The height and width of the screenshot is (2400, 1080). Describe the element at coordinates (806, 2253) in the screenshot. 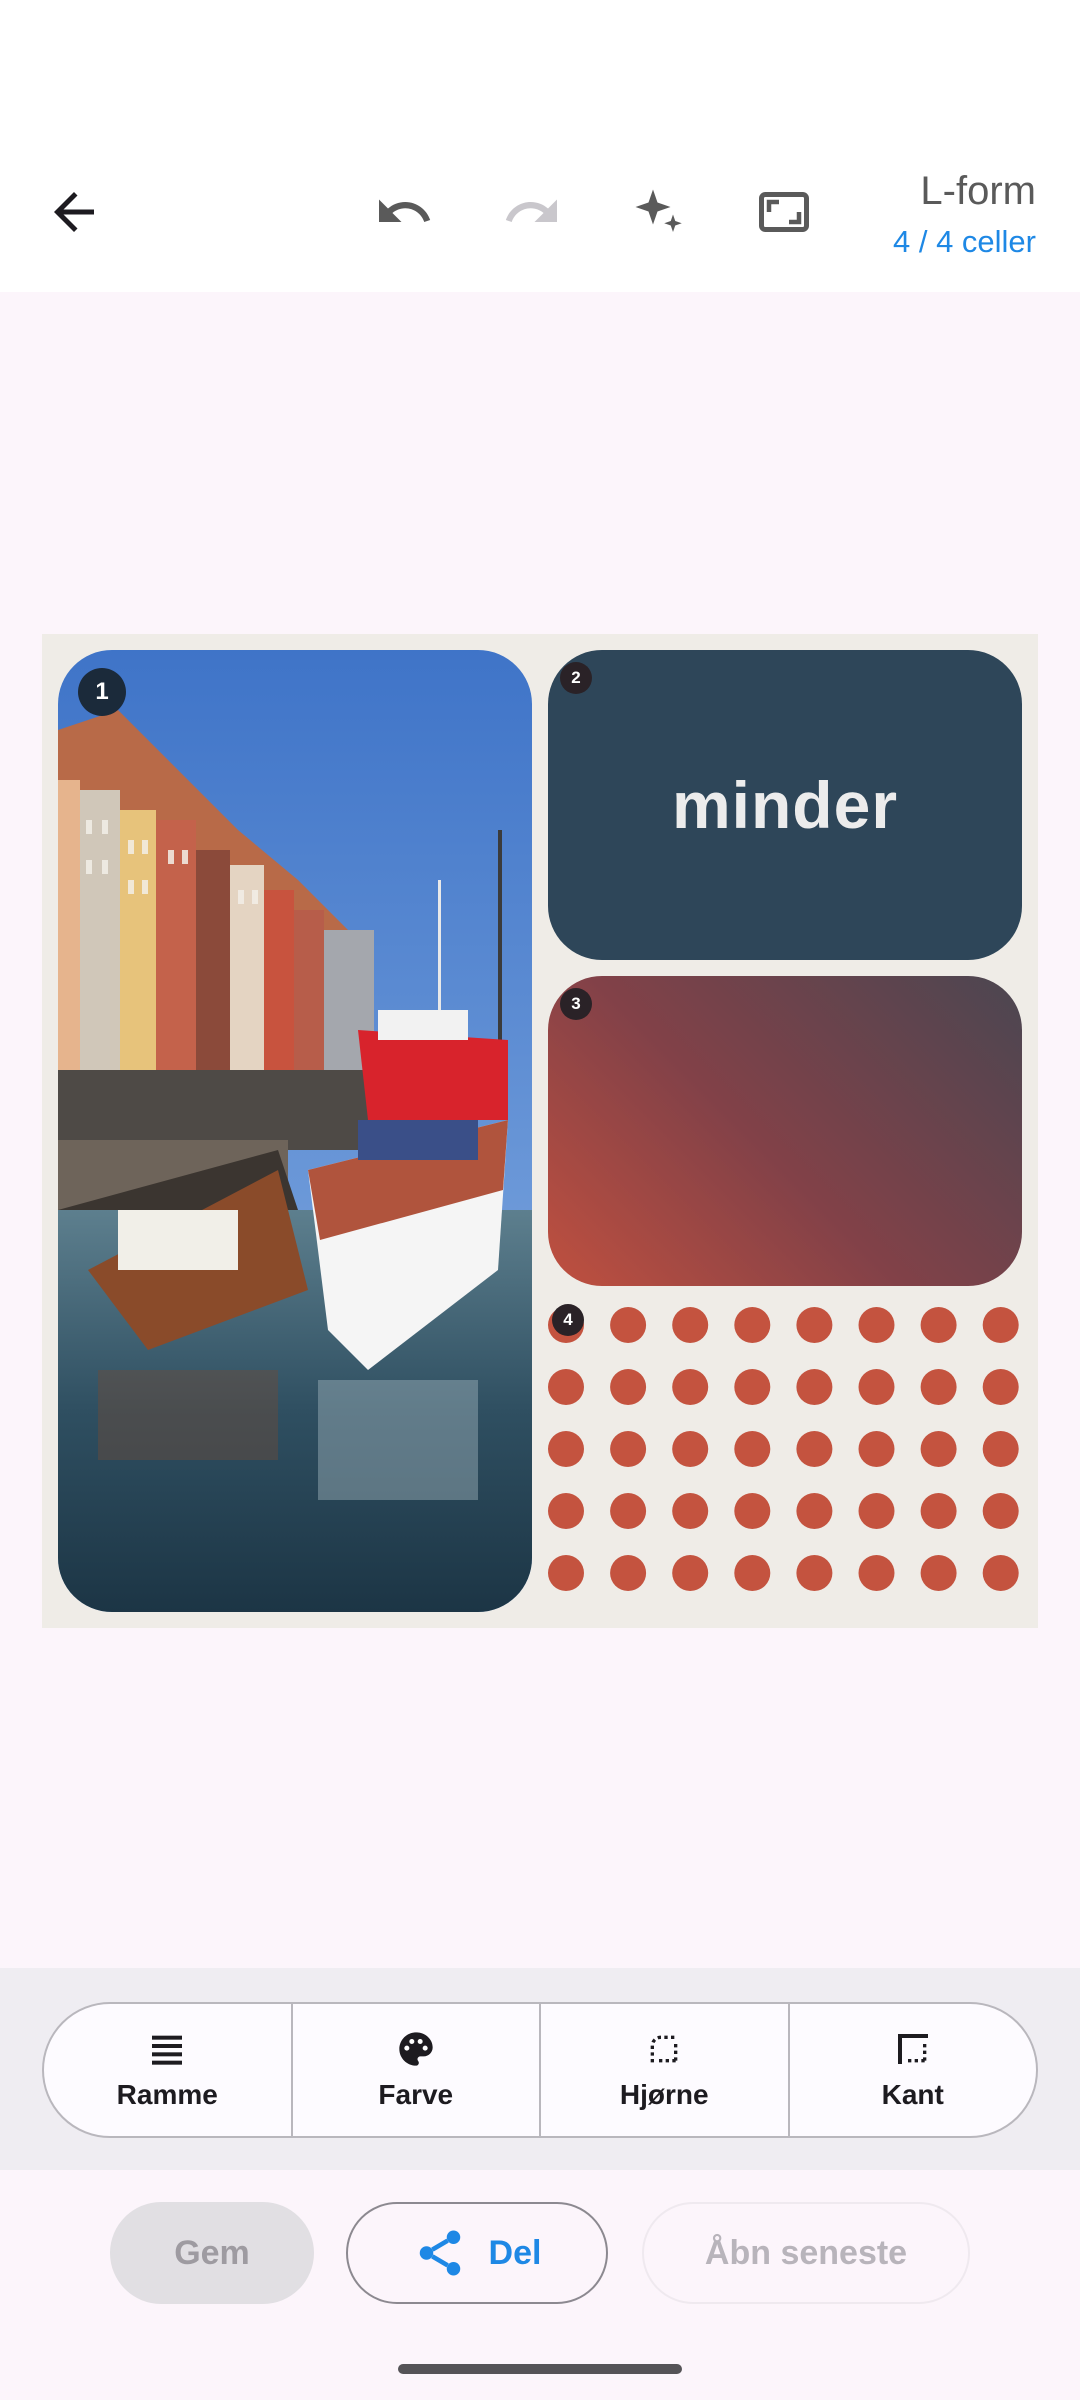

I see `open-recent-button: Åbn seneste` at that location.